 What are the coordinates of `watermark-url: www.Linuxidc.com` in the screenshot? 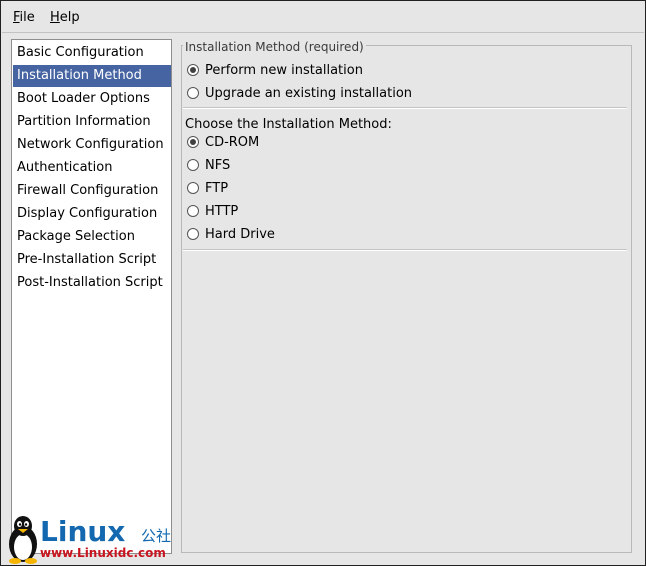 It's located at (103, 553).